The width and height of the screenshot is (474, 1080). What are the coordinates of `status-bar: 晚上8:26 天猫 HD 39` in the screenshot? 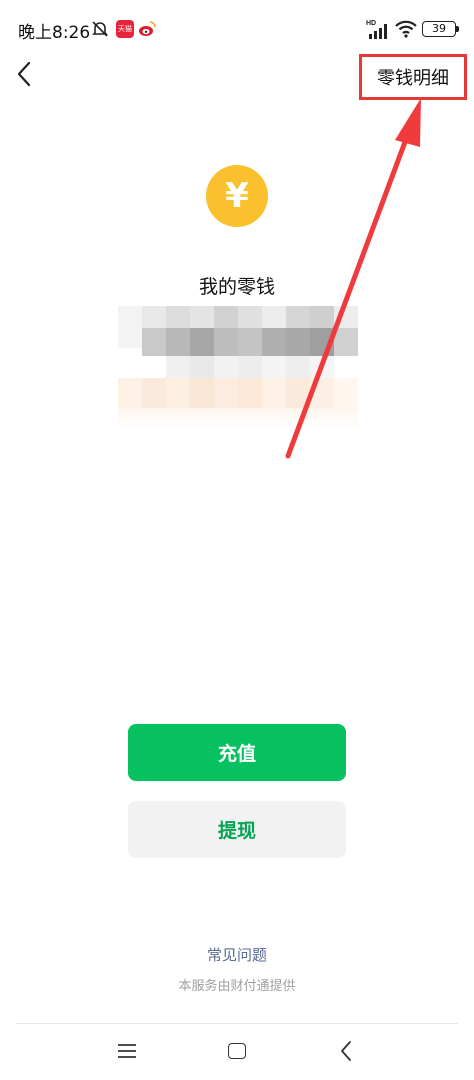 It's located at (237, 30).